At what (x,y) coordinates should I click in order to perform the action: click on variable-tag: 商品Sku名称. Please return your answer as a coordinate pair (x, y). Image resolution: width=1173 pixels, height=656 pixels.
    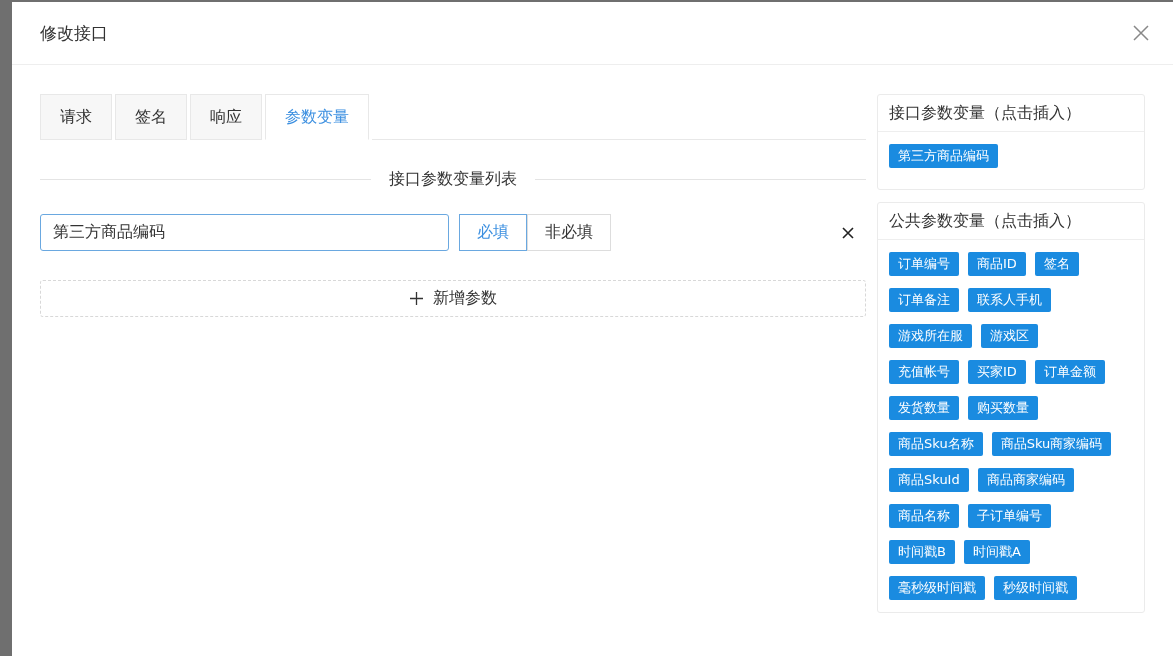
    Looking at the image, I should click on (936, 444).